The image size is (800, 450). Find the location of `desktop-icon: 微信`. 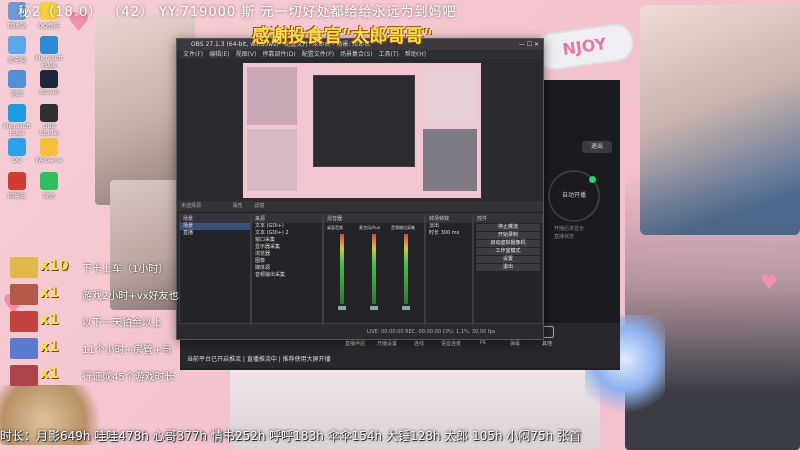

desktop-icon: 微信 is located at coordinates (49, 186).